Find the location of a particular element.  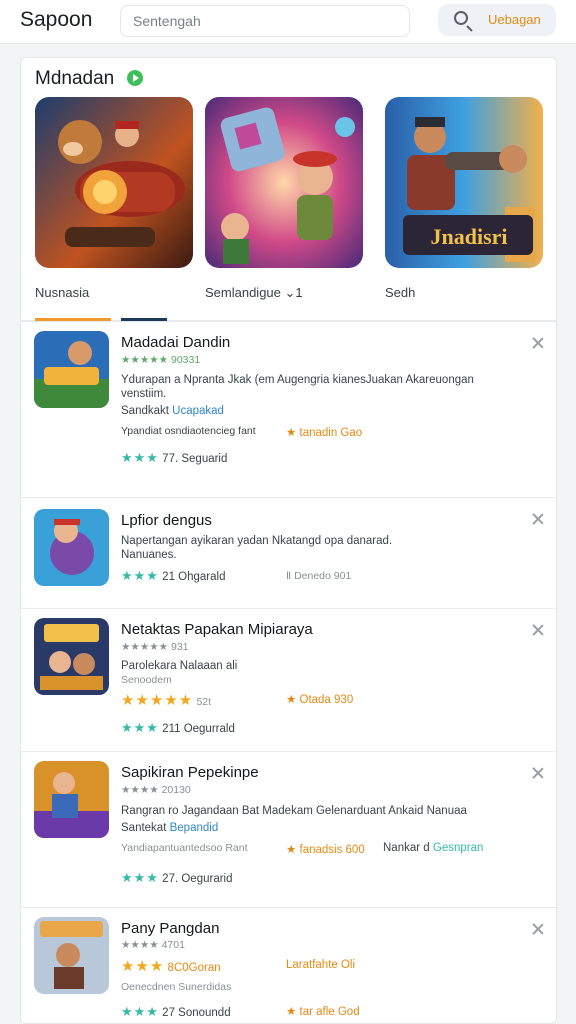

category-link: Ucapakad is located at coordinates (198, 411).